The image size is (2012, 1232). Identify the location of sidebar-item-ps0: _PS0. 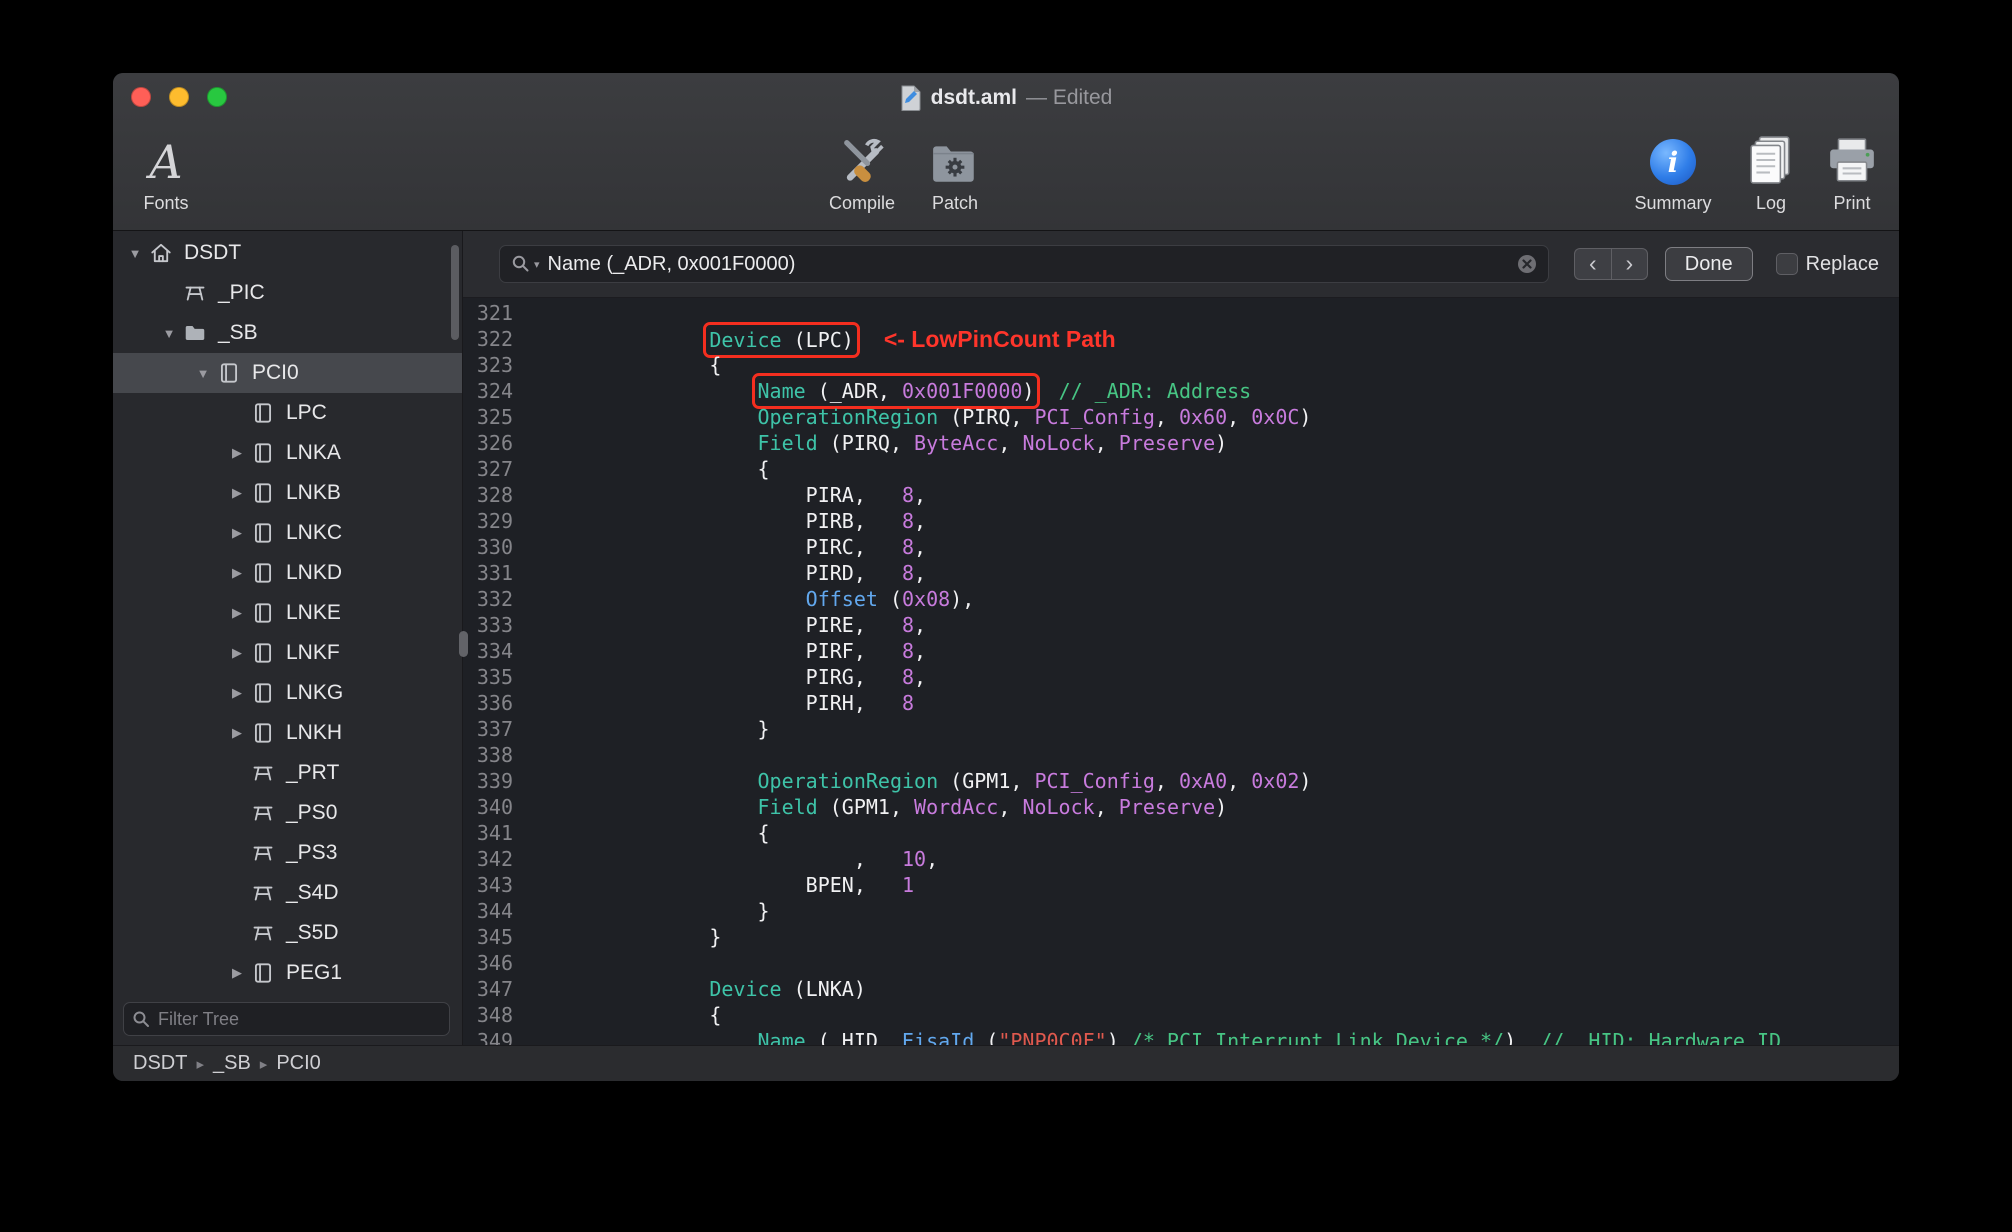
(287, 813).